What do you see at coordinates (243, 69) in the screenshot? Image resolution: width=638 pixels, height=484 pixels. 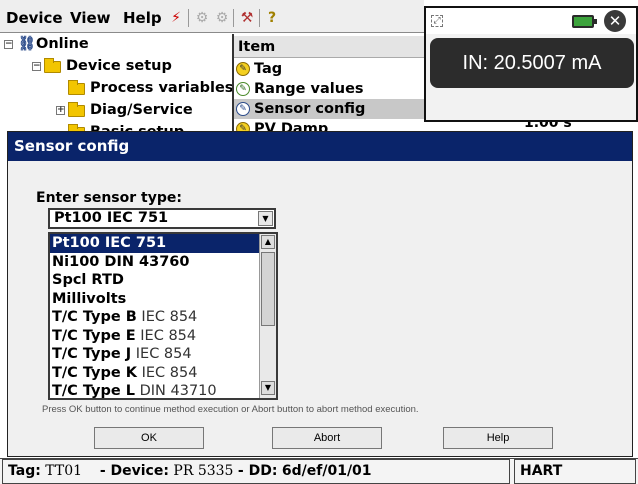 I see `variable-icon: ✎` at bounding box center [243, 69].